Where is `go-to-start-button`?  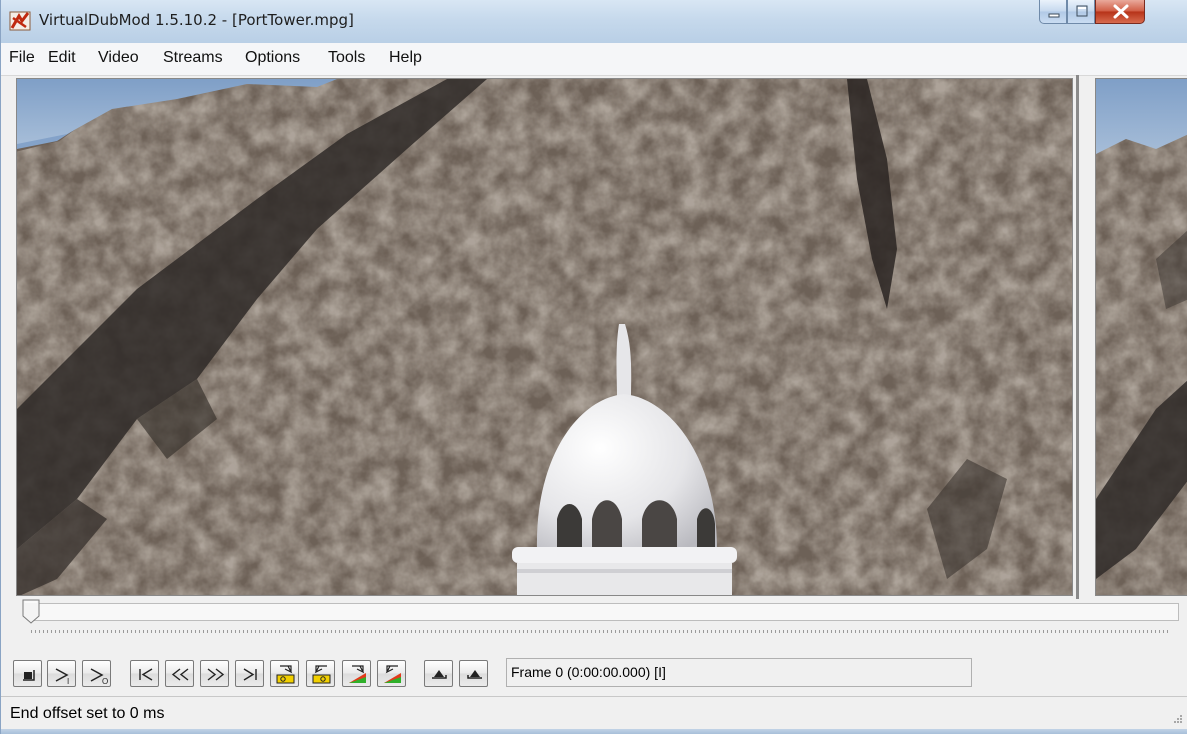 go-to-start-button is located at coordinates (144, 673).